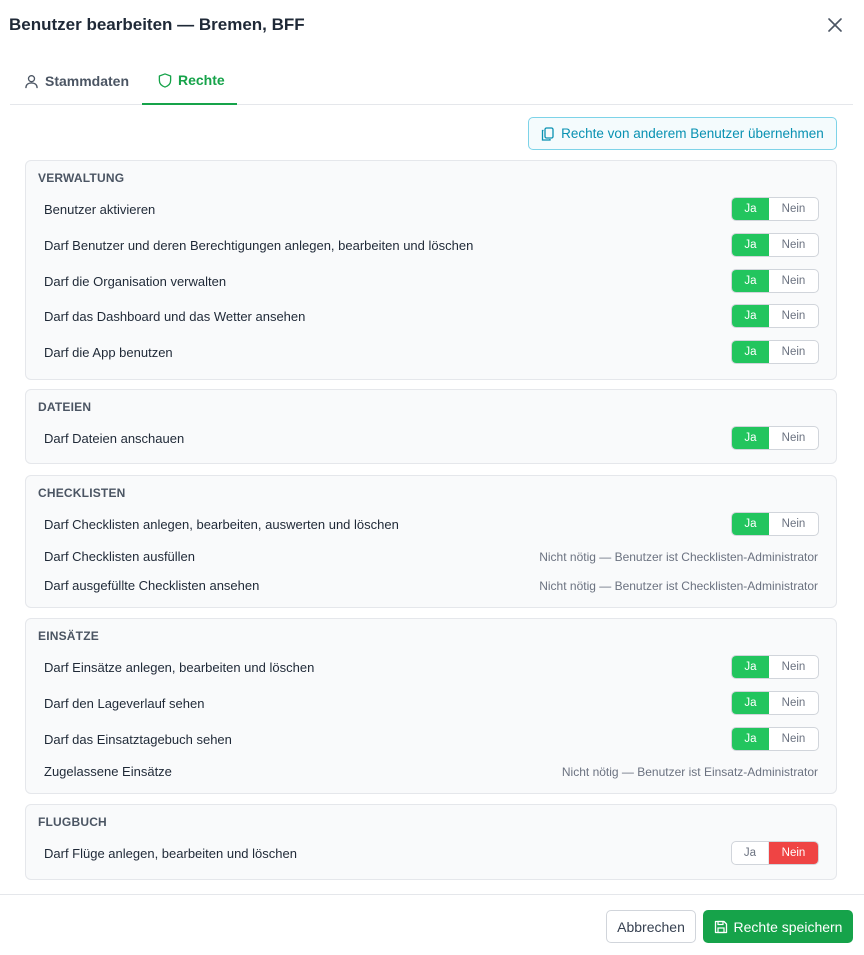 The image size is (864, 955). Describe the element at coordinates (138, 739) in the screenshot. I see `permission-label: Darf das Einsatztagebuch sehen` at that location.